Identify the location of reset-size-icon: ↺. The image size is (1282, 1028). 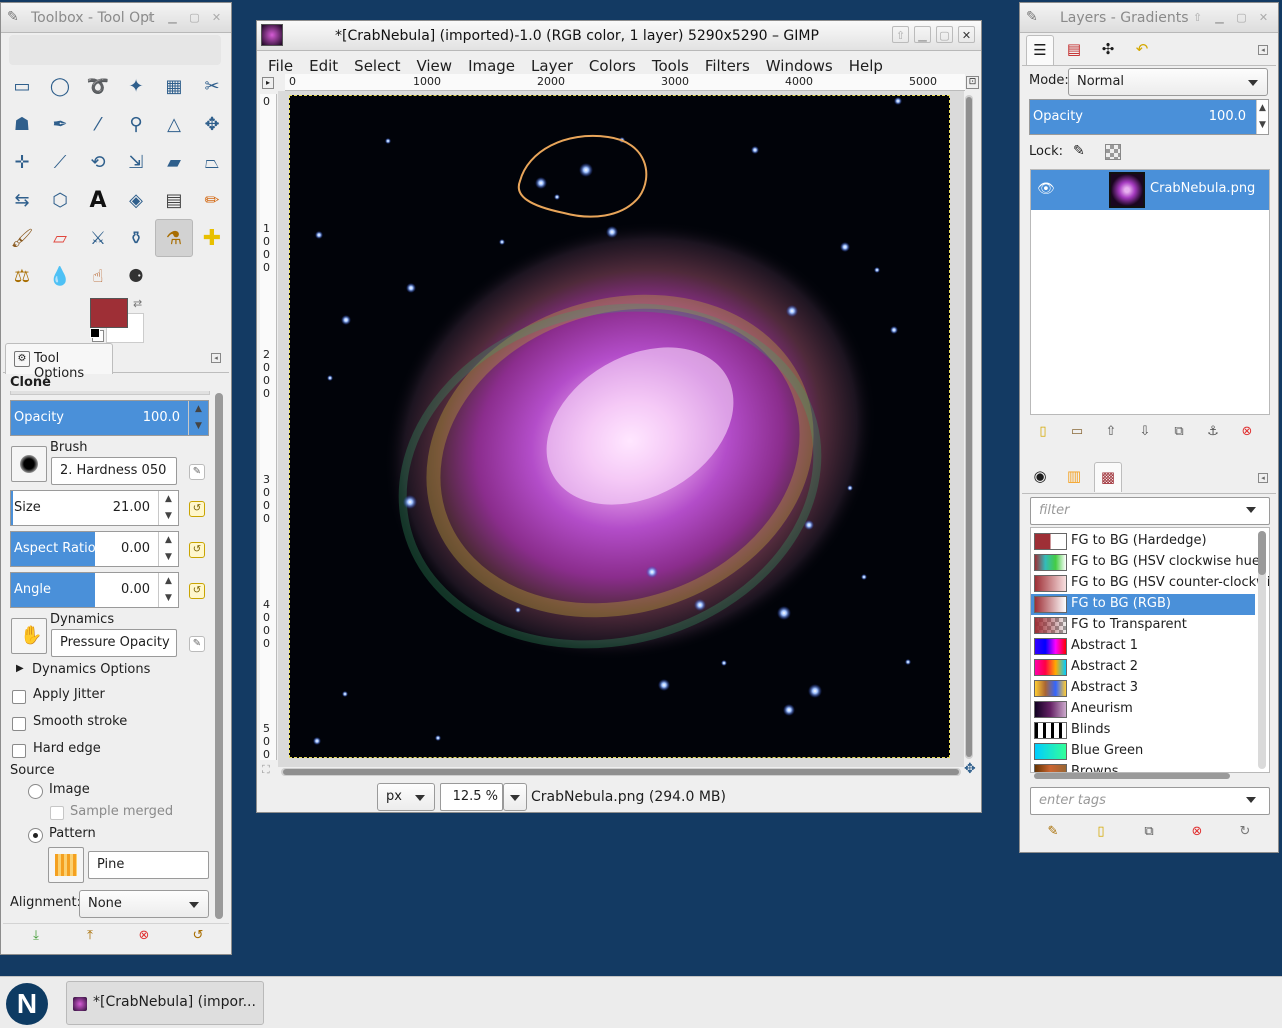
(197, 509).